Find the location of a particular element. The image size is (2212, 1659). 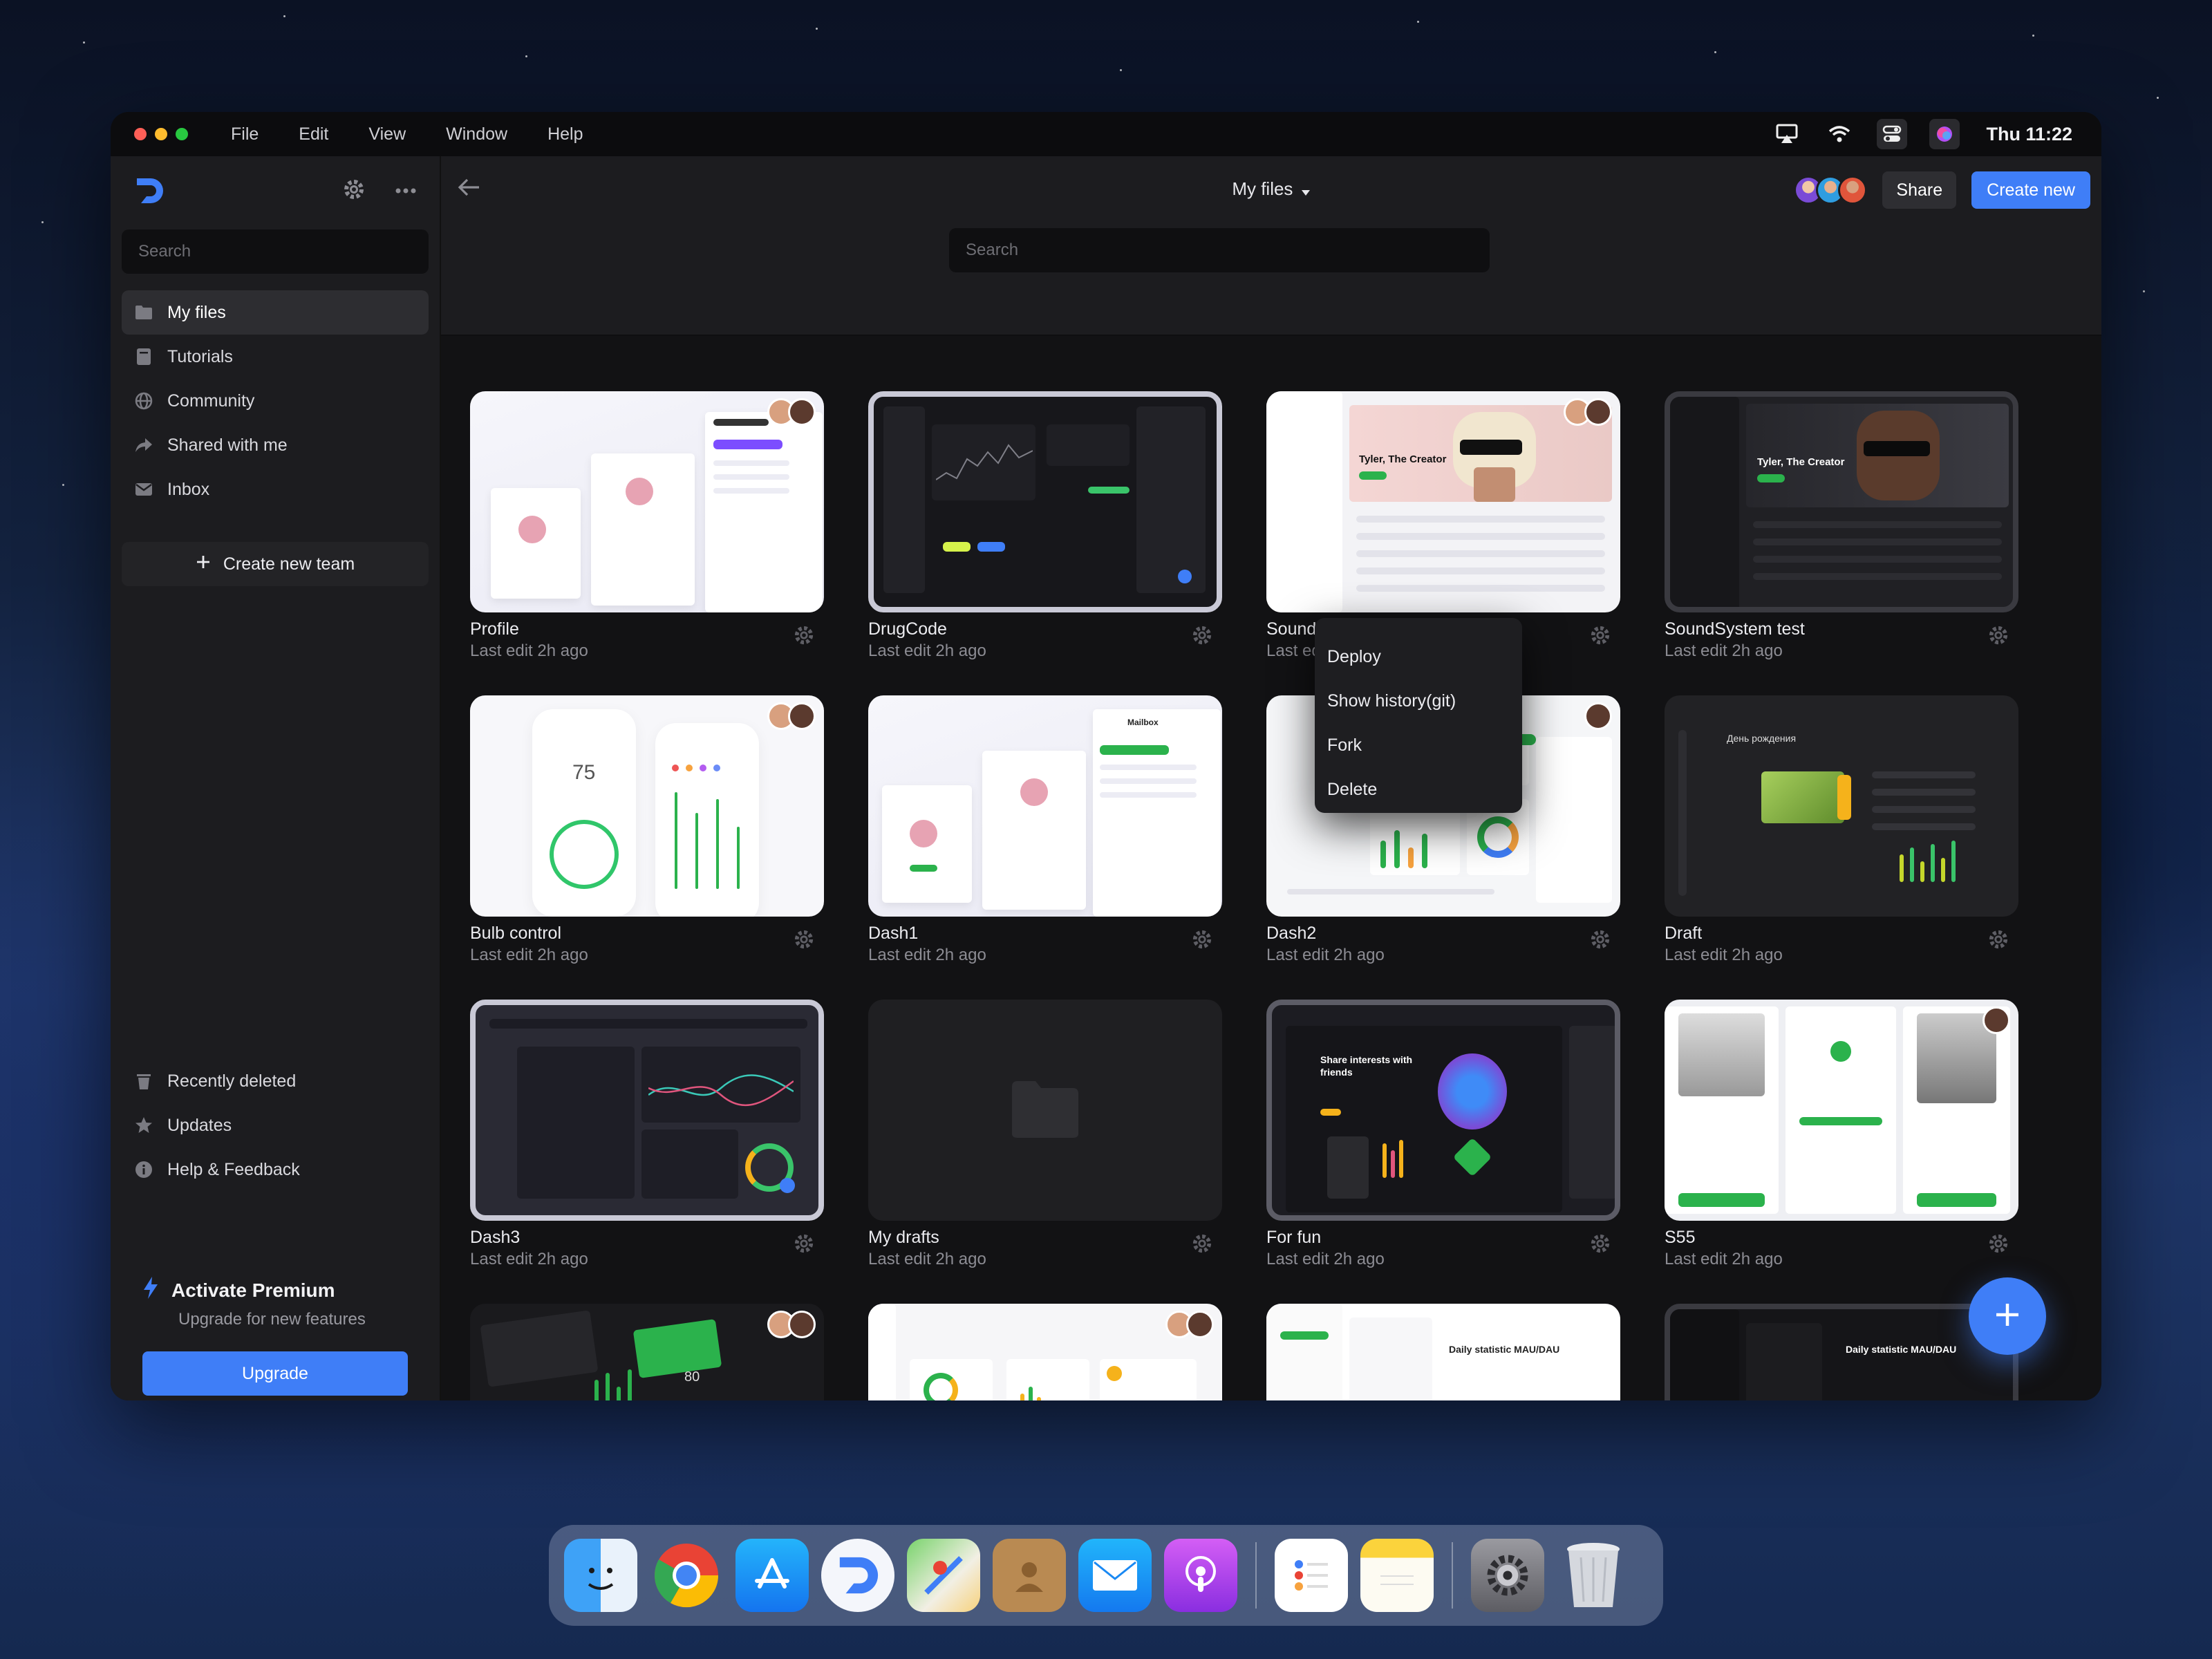

mail-icon is located at coordinates (1115, 1576).